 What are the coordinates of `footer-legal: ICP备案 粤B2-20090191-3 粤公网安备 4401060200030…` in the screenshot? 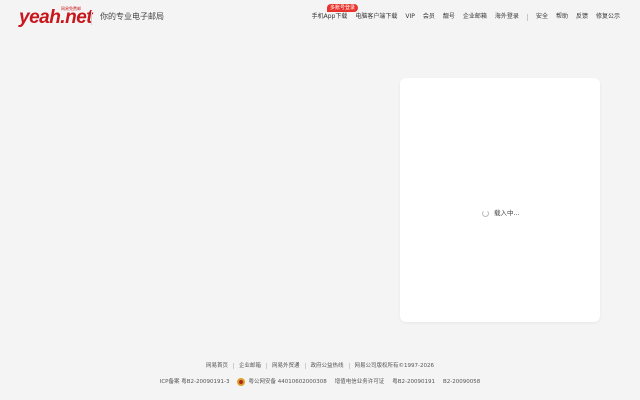 It's located at (320, 382).